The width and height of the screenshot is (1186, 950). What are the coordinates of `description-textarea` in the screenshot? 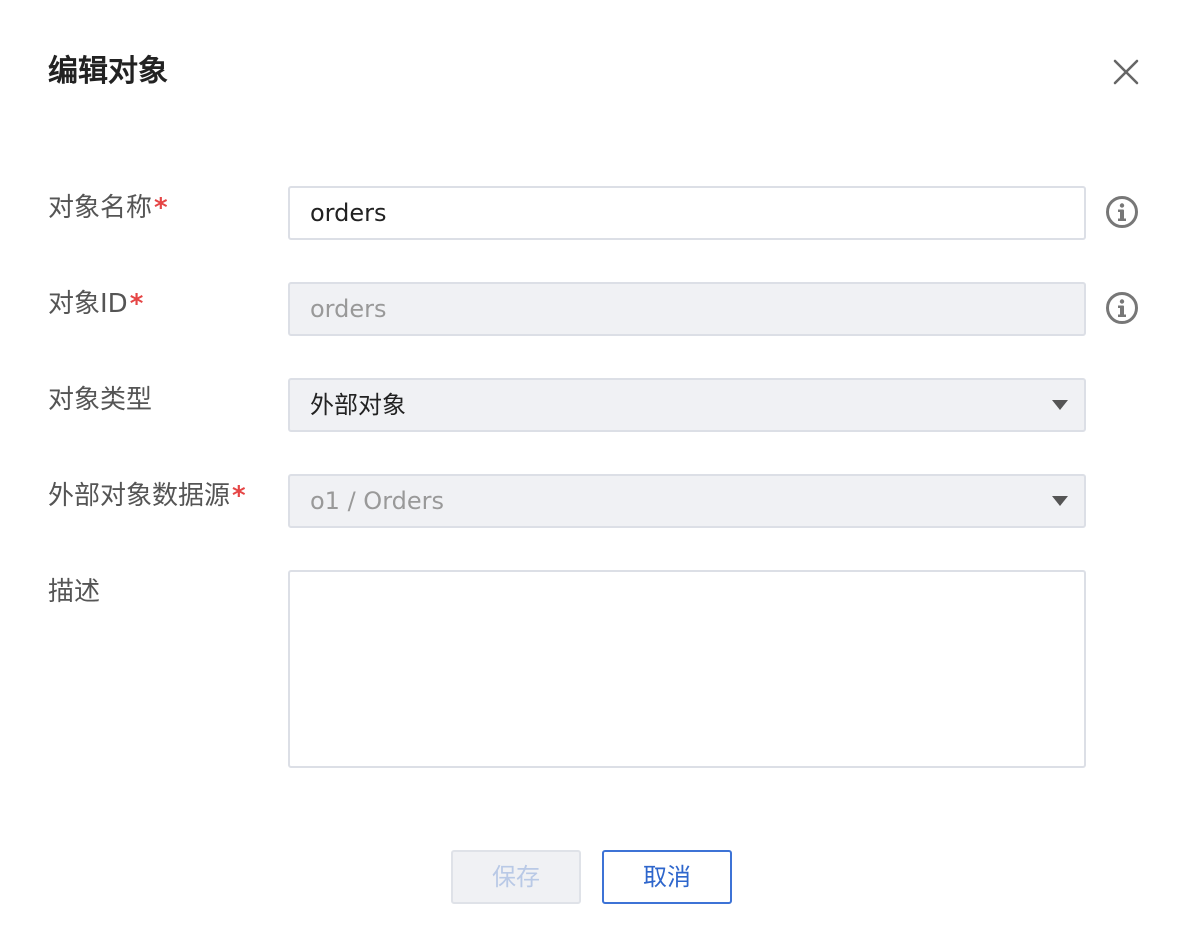 It's located at (687, 669).